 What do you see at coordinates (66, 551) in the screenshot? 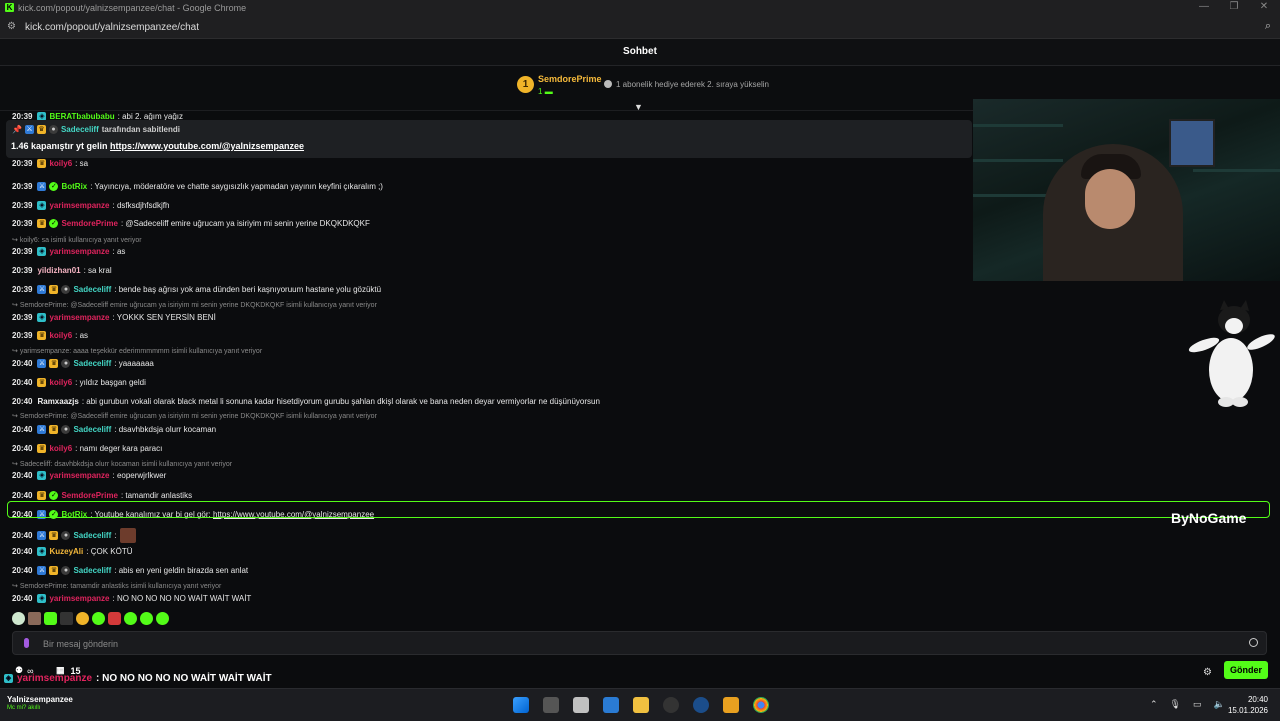
I see `message-username: KuzeyAli` at bounding box center [66, 551].